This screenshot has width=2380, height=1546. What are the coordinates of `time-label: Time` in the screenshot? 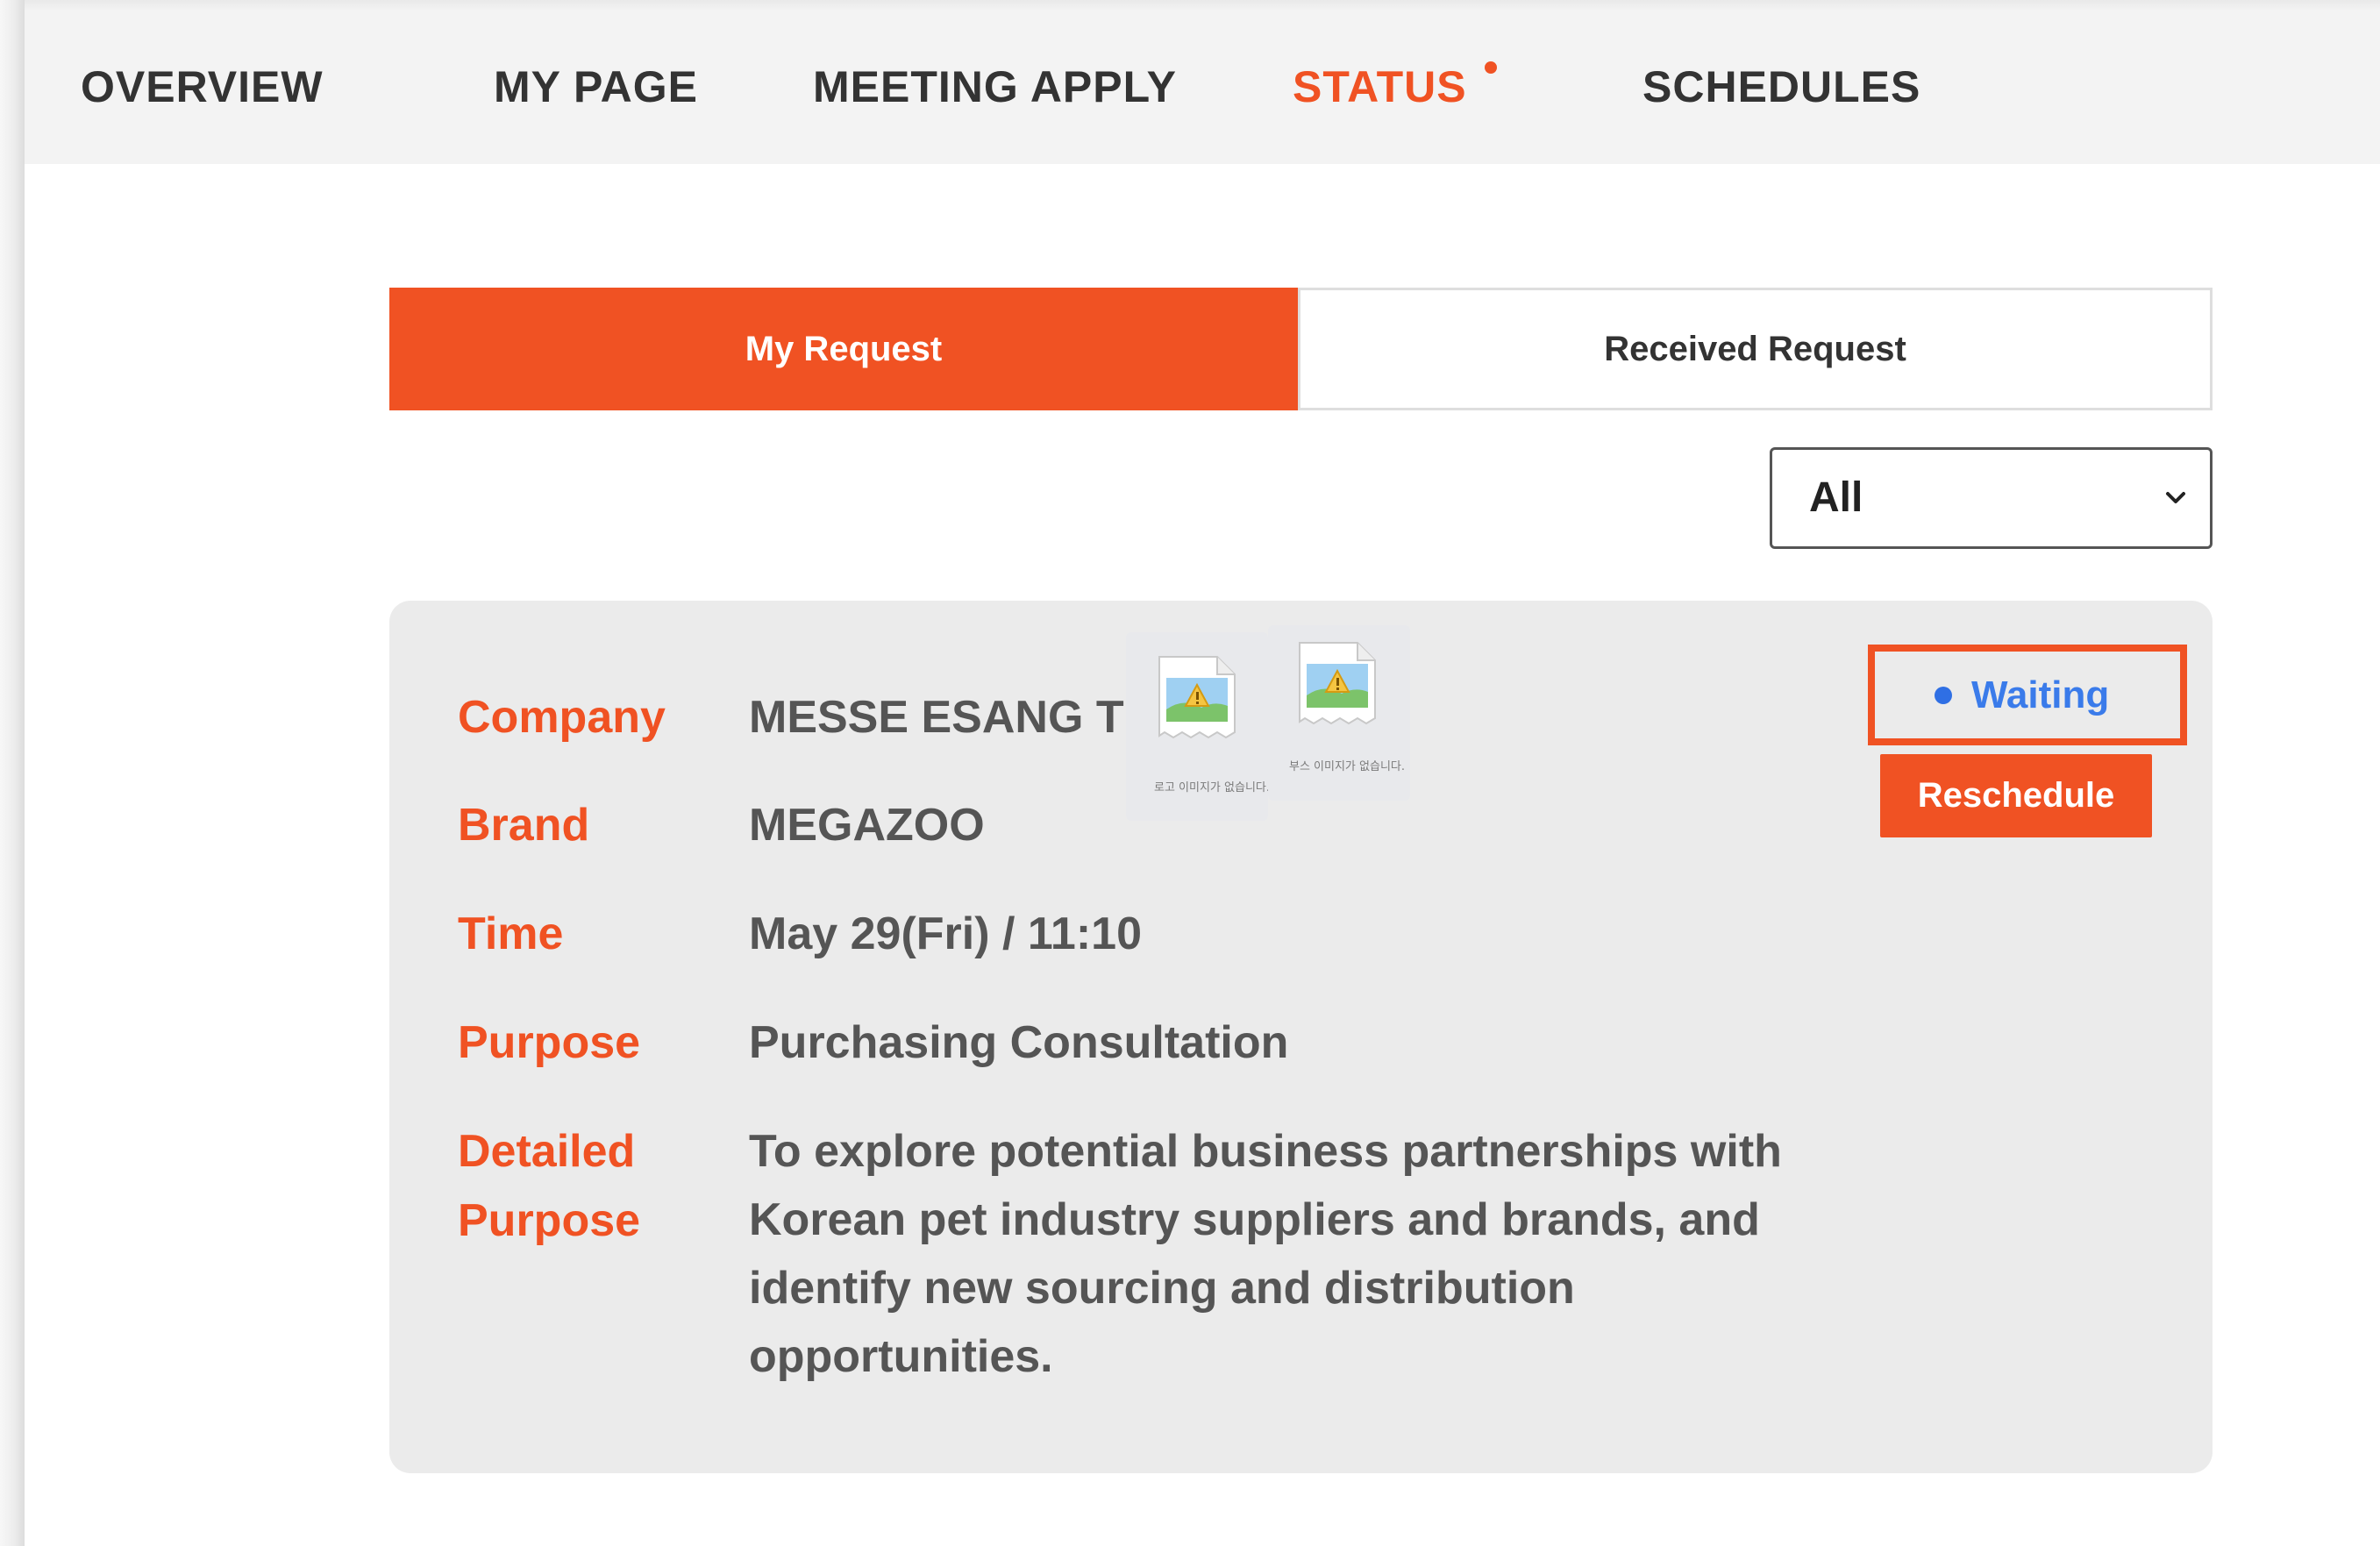 It's located at (511, 934).